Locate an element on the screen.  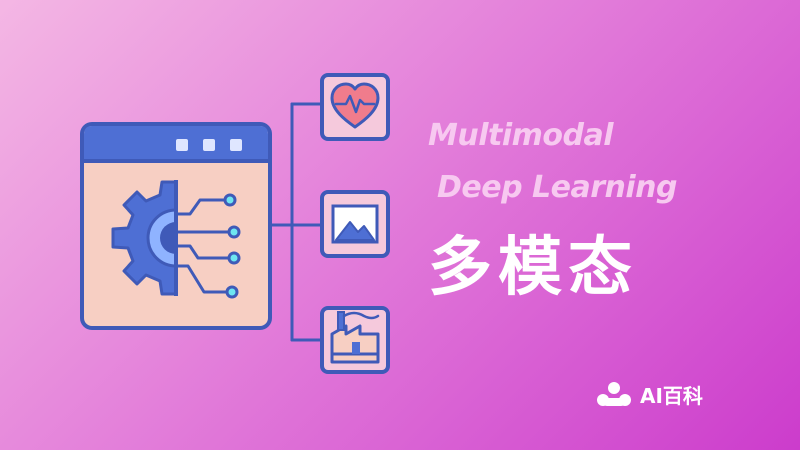
factory-icon is located at coordinates (355, 340).